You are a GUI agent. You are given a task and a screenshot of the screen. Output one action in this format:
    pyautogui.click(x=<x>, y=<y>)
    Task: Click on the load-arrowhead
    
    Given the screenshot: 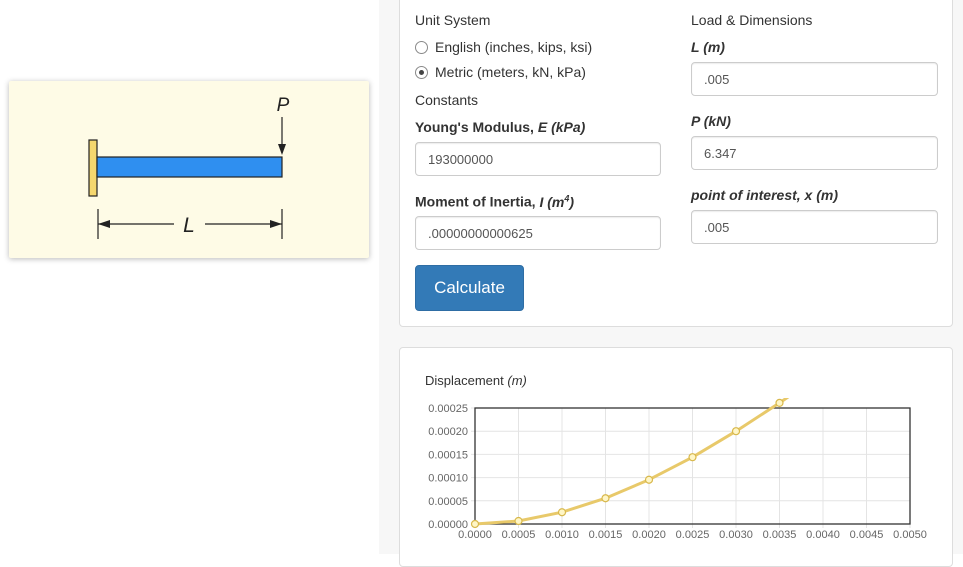 What is the action you would take?
    pyautogui.click(x=282, y=149)
    